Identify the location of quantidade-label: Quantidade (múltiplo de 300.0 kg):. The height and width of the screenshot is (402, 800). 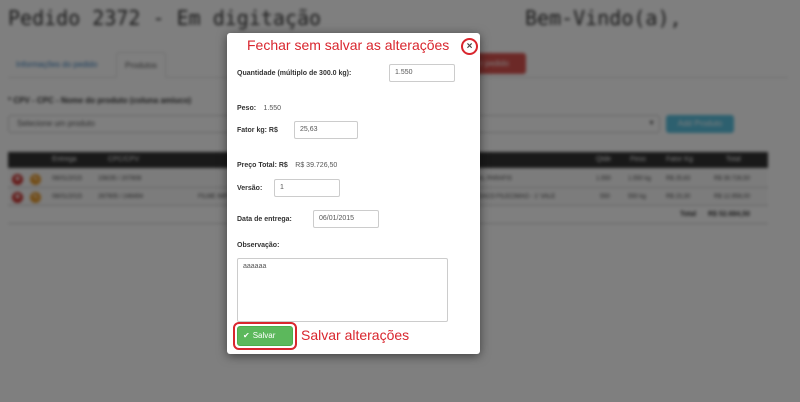
(294, 73).